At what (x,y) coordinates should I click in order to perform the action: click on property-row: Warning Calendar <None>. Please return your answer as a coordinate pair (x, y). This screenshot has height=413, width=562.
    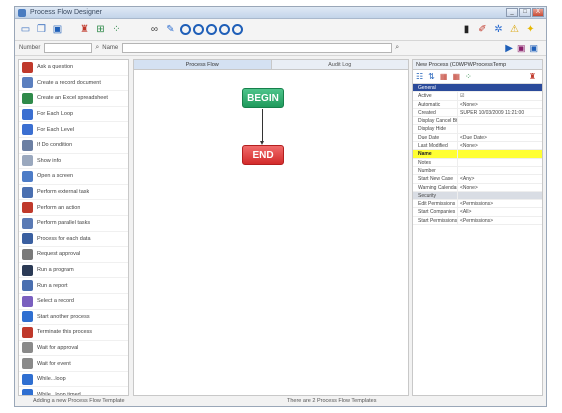
    Looking at the image, I should click on (477, 187).